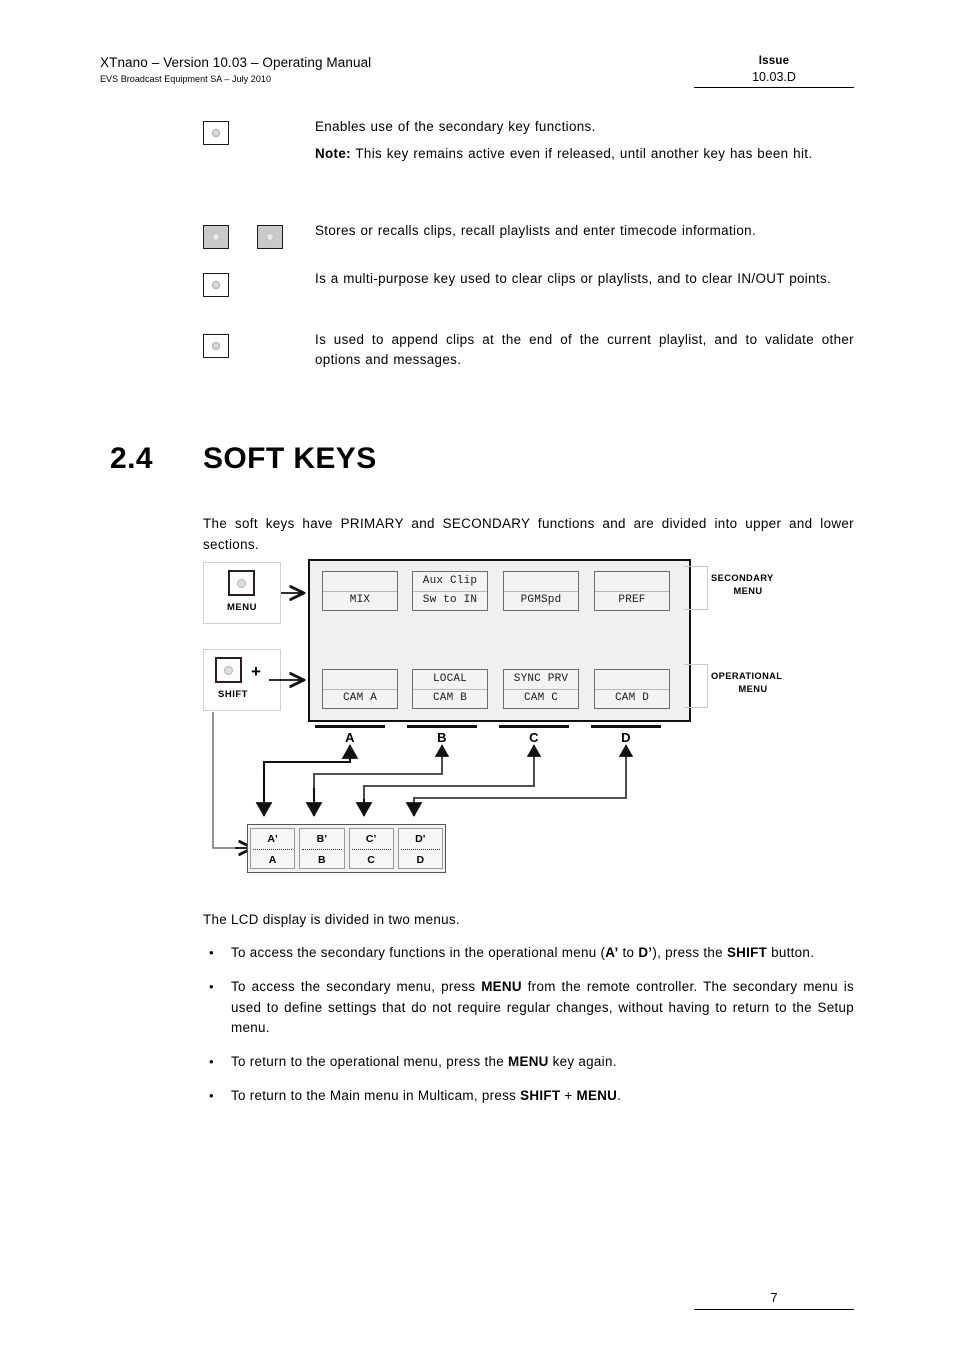 Image resolution: width=954 pixels, height=1350 pixels. What do you see at coordinates (272, 839) in the screenshot?
I see `keypad-key-upper-label: A'` at bounding box center [272, 839].